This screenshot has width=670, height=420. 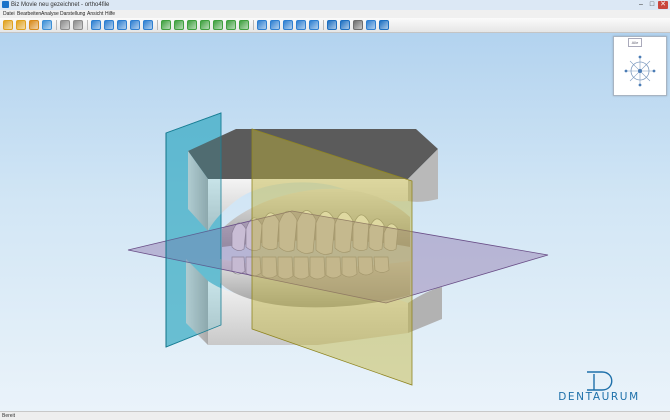 What do you see at coordinates (135, 25) in the screenshot?
I see `zoom-fit-icon` at bounding box center [135, 25].